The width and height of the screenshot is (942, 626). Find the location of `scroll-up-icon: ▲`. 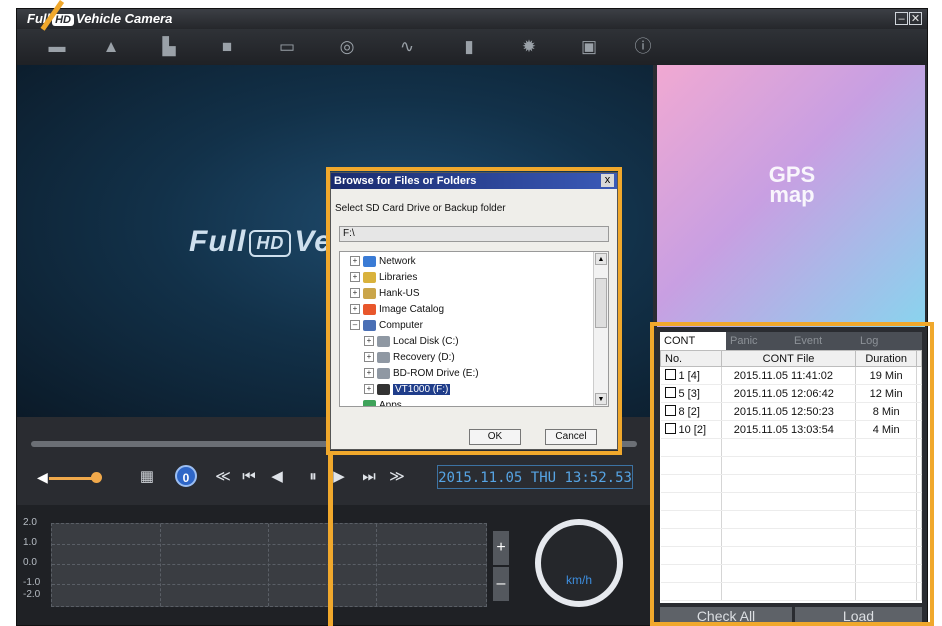

scroll-up-icon: ▲ is located at coordinates (601, 259).